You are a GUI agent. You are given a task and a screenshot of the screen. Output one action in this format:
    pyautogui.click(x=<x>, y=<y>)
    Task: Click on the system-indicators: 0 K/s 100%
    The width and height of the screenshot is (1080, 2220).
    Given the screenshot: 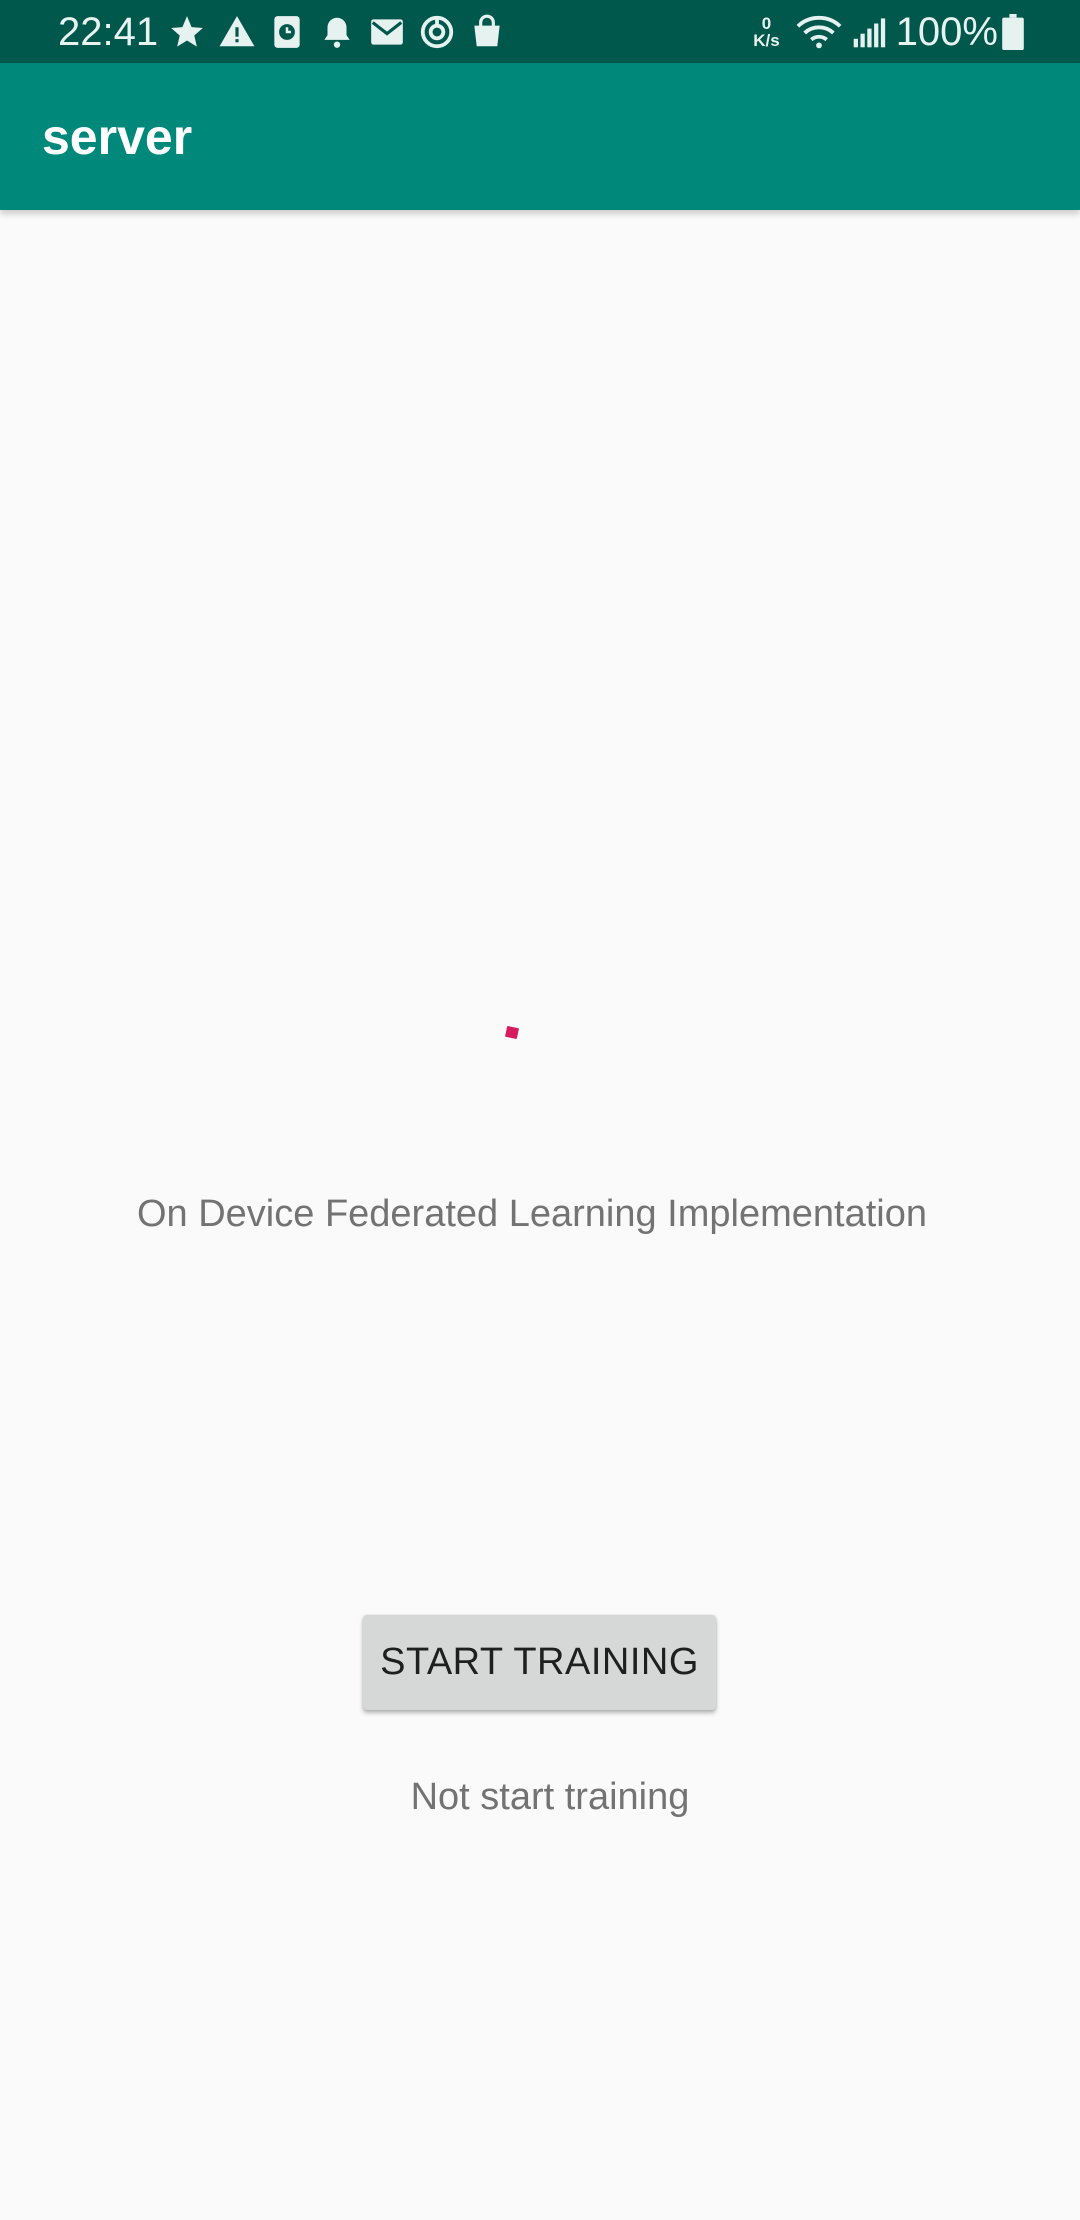 What is the action you would take?
    pyautogui.click(x=888, y=32)
    